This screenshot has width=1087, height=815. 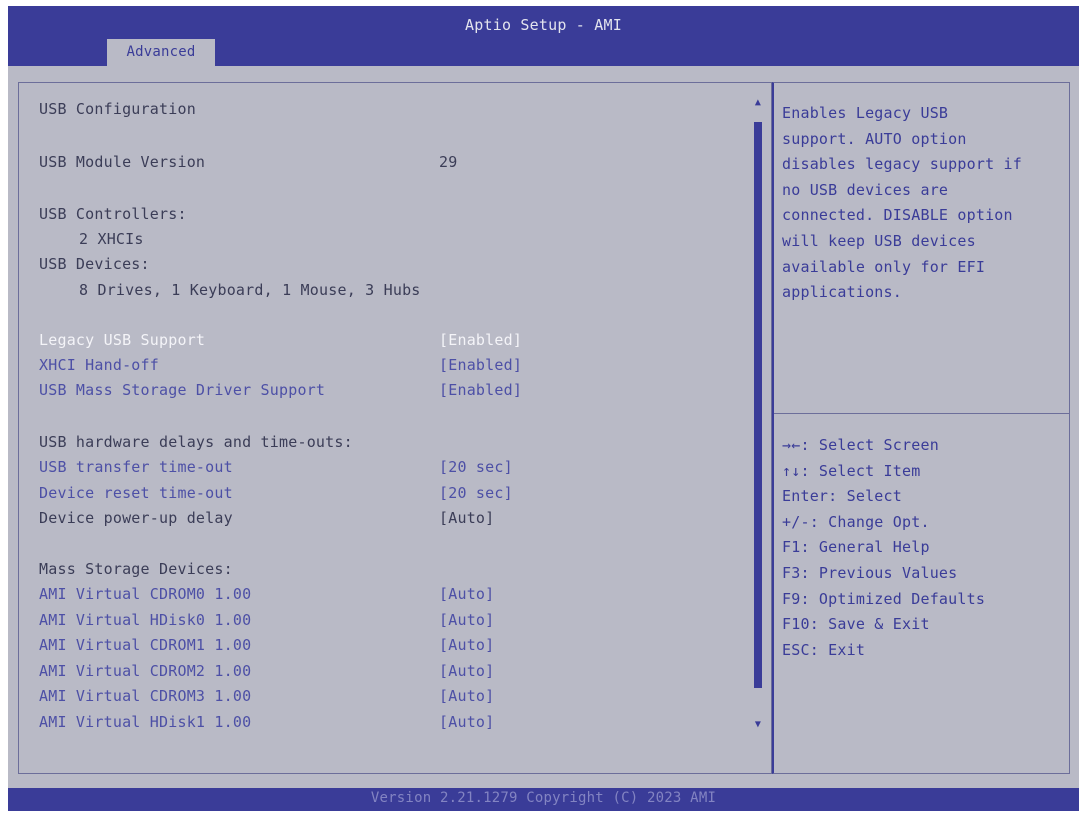 I want to click on option-label-cdrom1: AMI Virtual CDROM1 1.00, so click(x=145, y=645).